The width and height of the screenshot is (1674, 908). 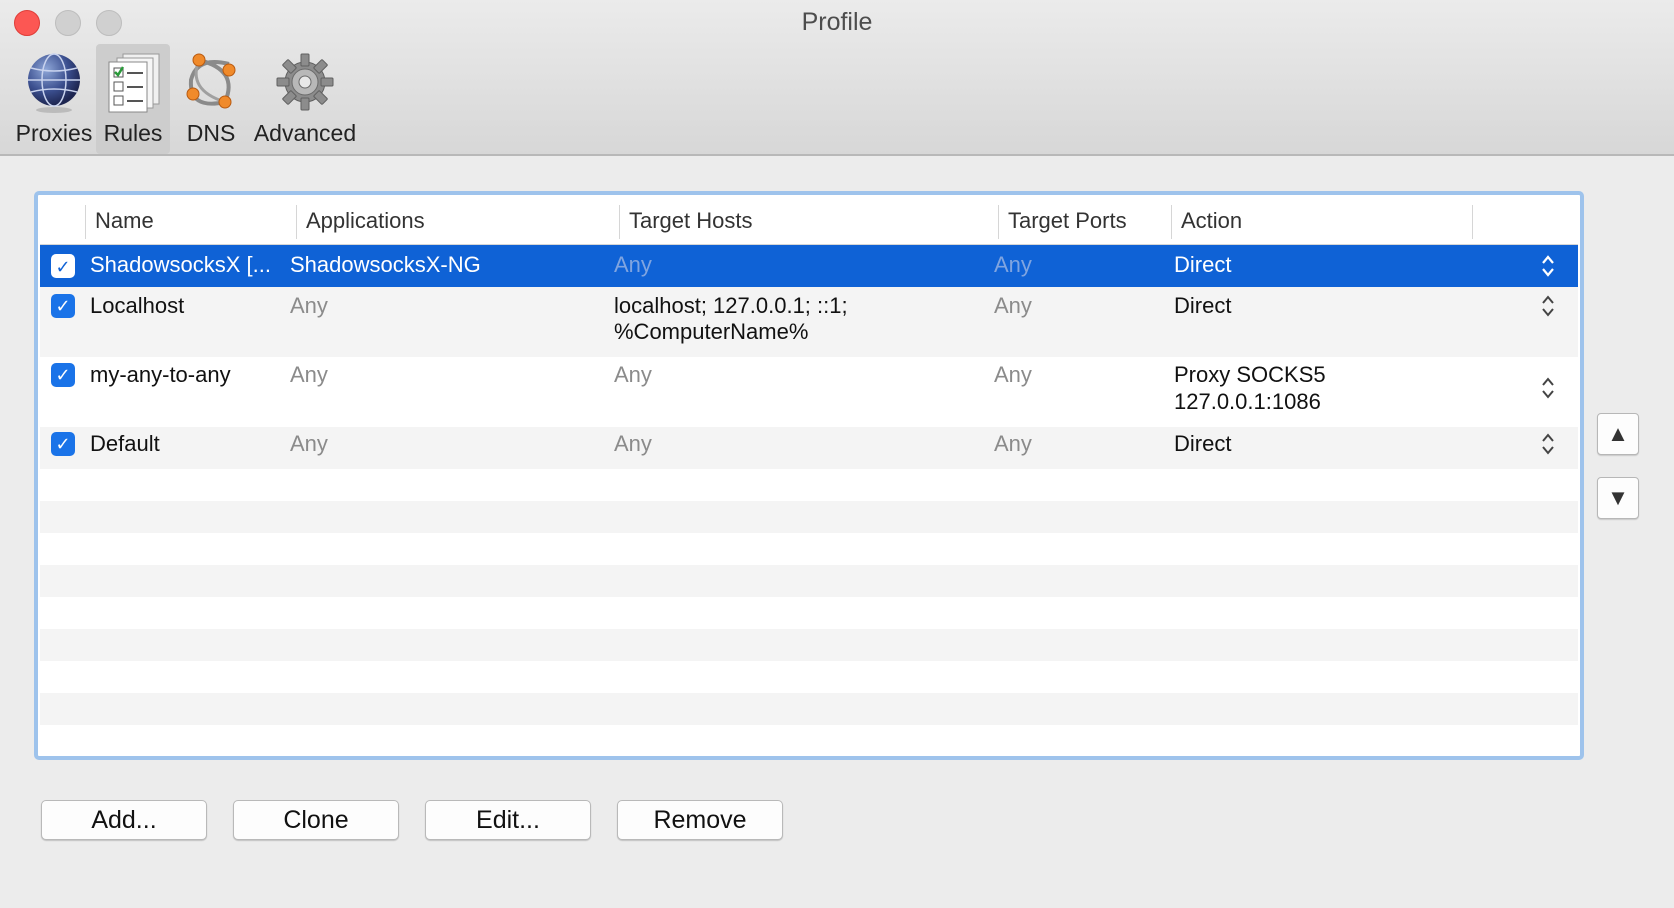 I want to click on rules-checklist-icon, so click(x=134, y=83).